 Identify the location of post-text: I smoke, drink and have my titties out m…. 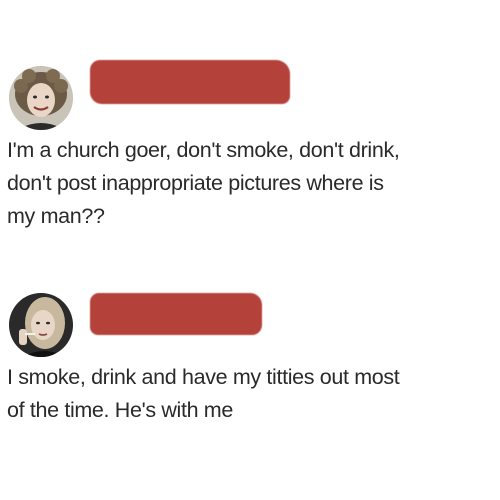
(203, 393).